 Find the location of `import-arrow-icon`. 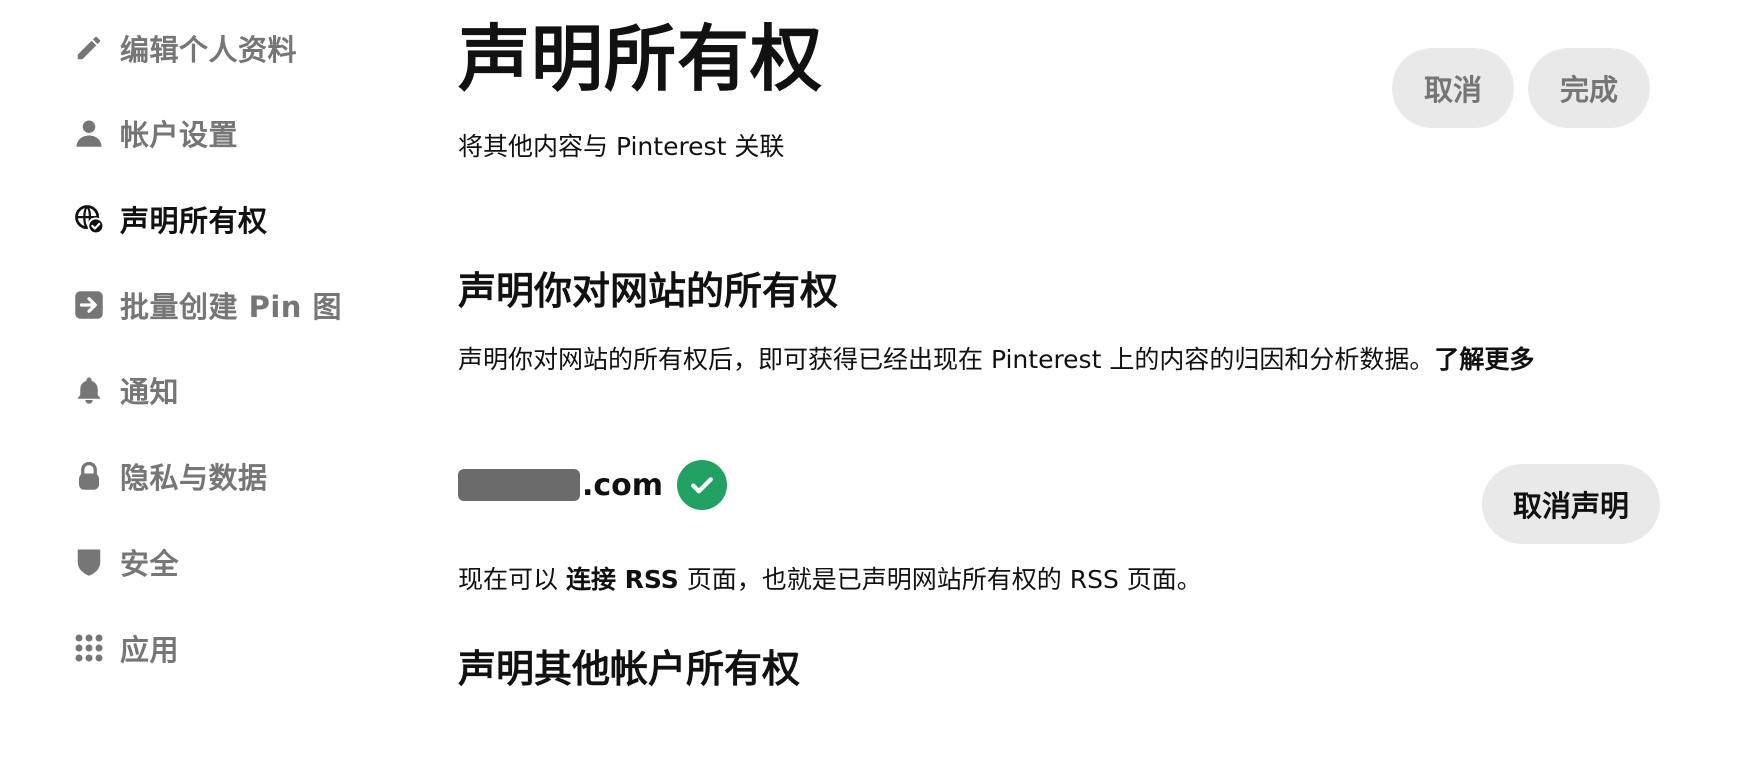

import-arrow-icon is located at coordinates (89, 305).